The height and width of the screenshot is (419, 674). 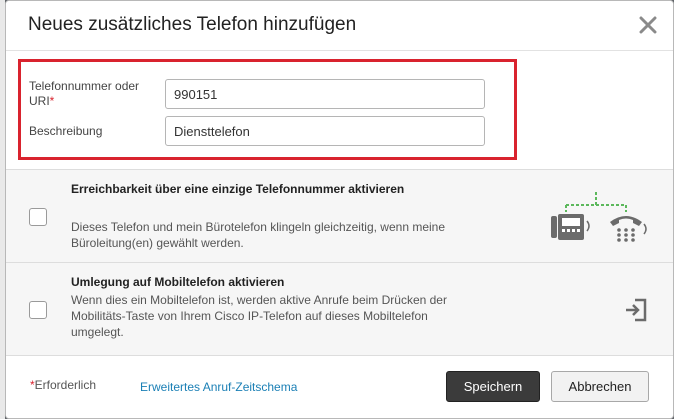 I want to click on mobile-transfer-title: Umlegung auf Mobiltelefon aktivieren, so click(x=178, y=282).